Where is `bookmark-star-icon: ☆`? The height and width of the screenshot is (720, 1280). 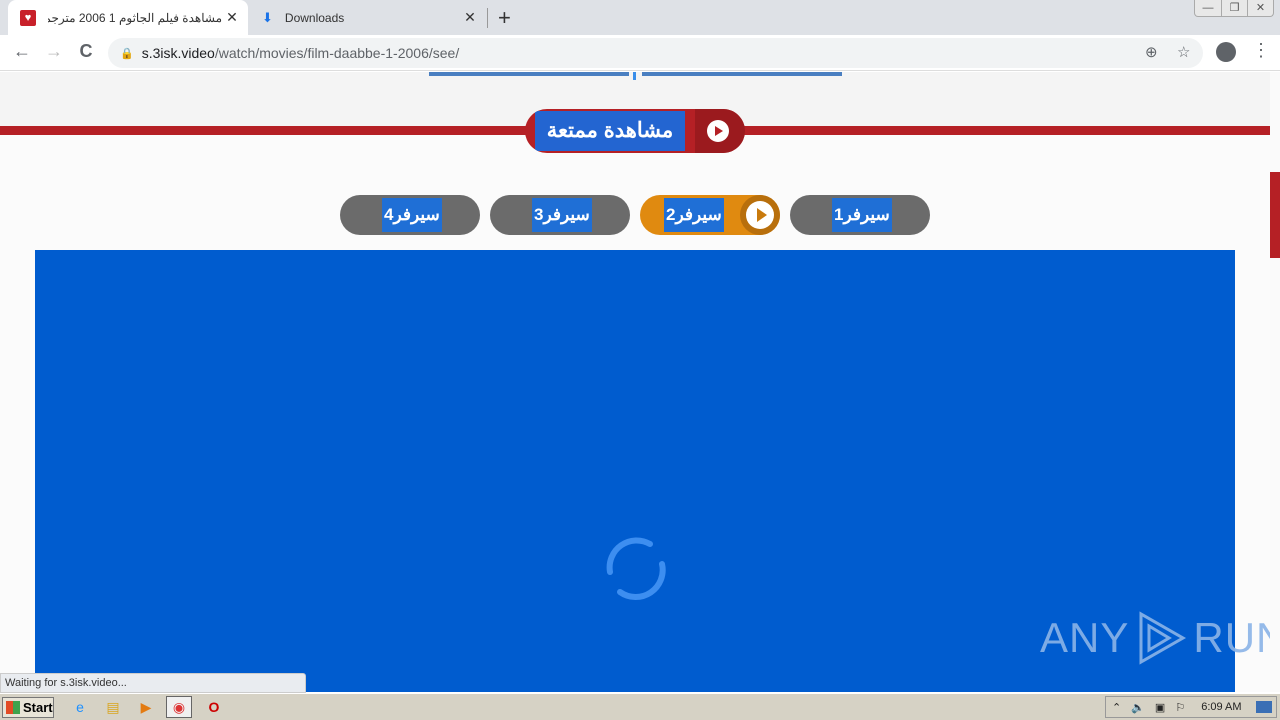 bookmark-star-icon: ☆ is located at coordinates (1183, 52).